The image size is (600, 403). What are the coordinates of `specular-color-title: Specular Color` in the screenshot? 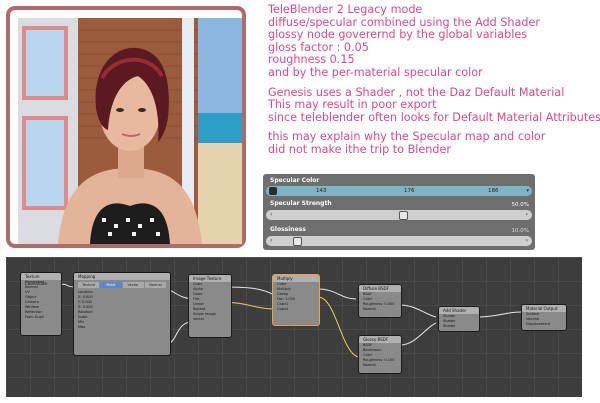 It's located at (295, 180).